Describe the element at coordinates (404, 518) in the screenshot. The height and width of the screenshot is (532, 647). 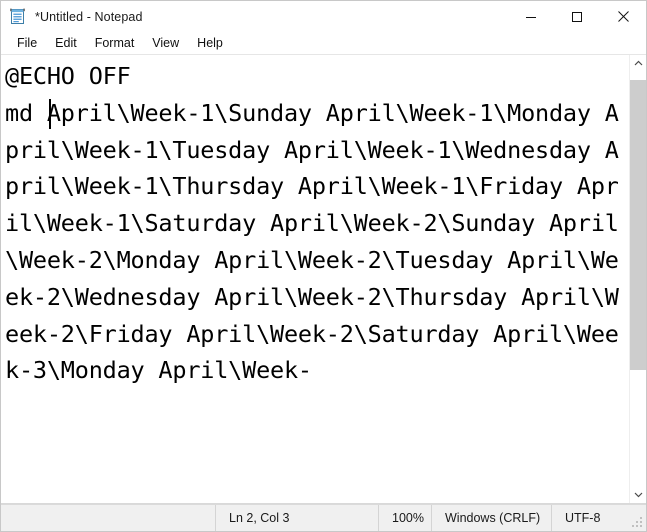
I see `status-zoom-level: 100%` at that location.